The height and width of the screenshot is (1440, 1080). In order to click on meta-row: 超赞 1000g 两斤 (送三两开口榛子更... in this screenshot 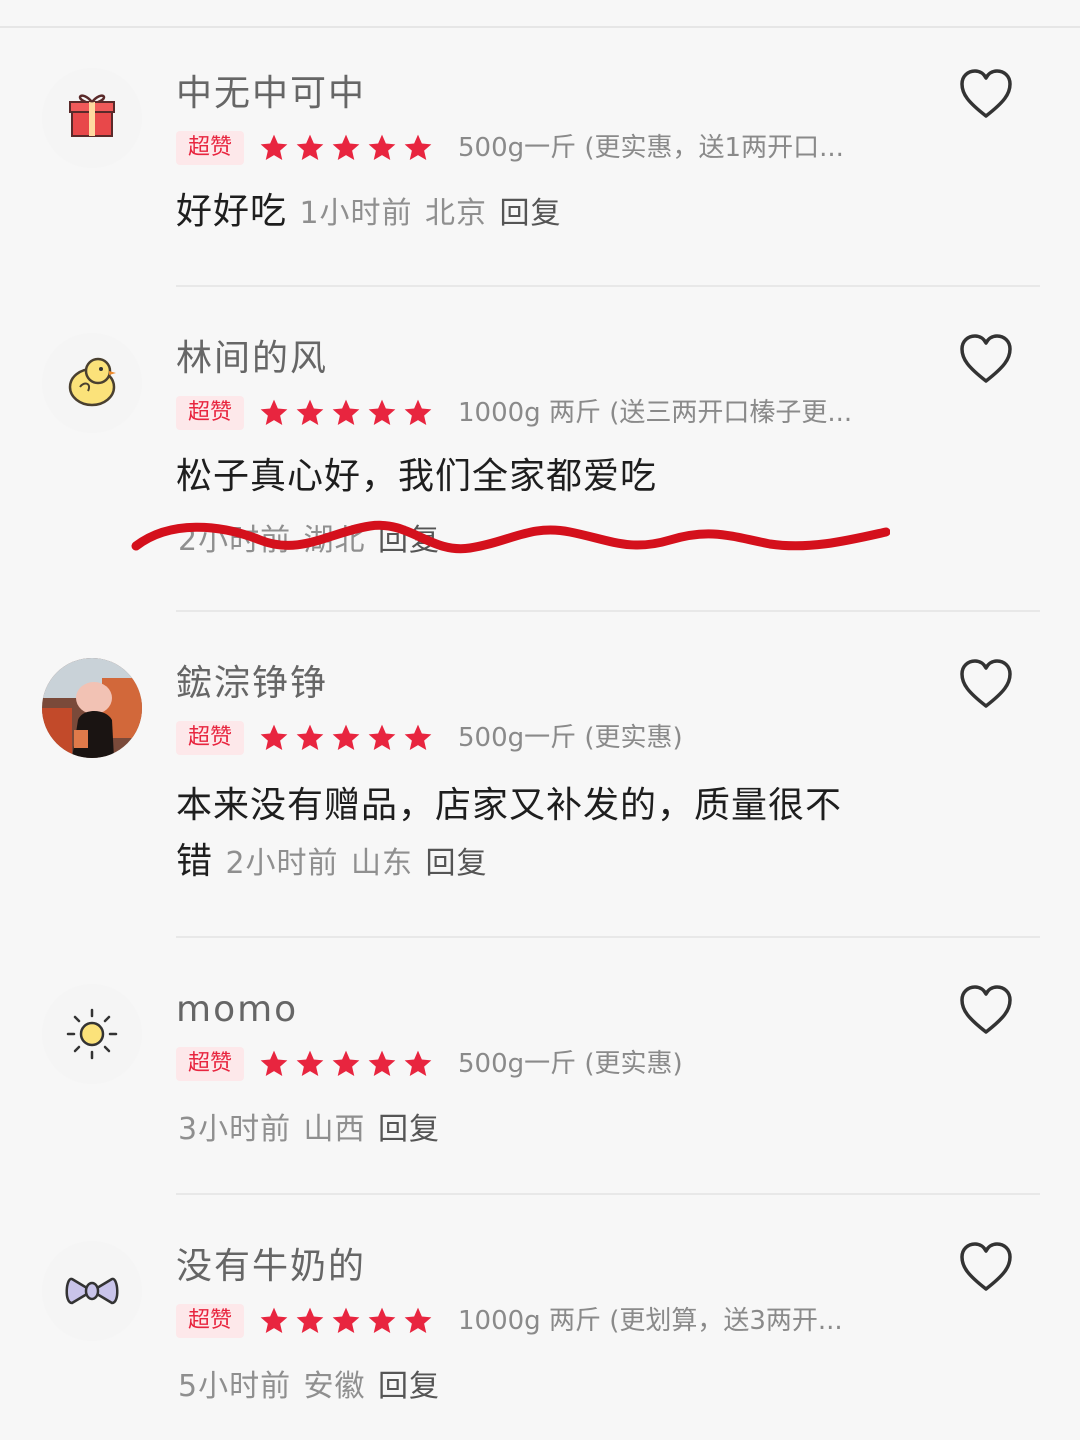, I will do `click(514, 413)`.